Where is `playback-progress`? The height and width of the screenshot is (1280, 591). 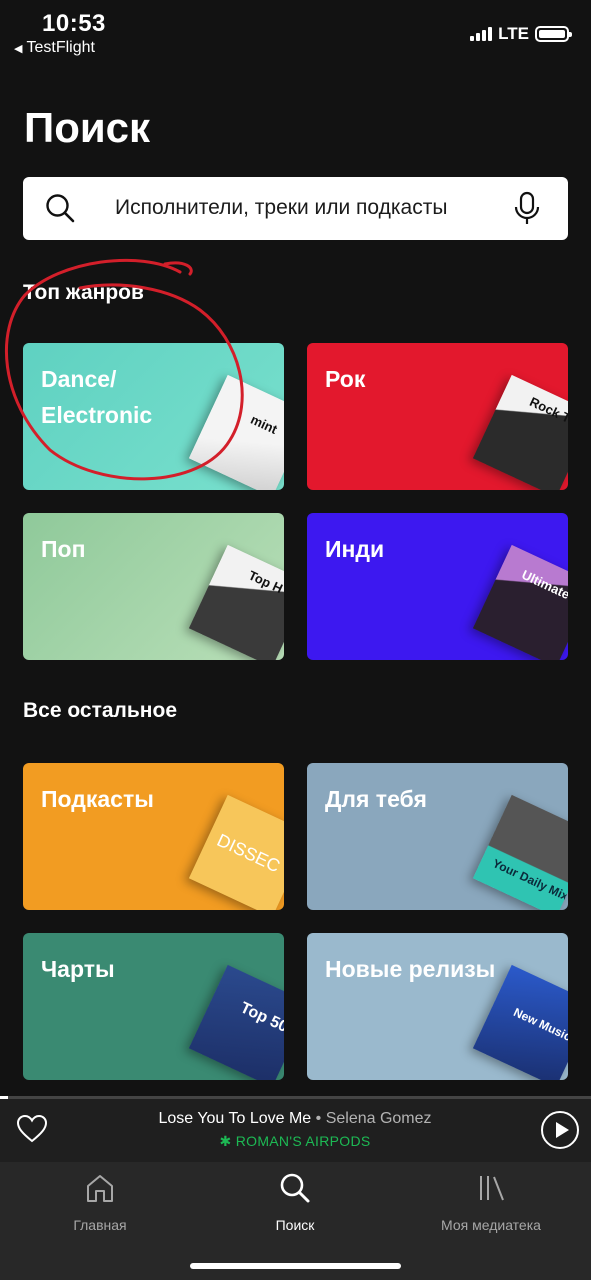 playback-progress is located at coordinates (295, 1097).